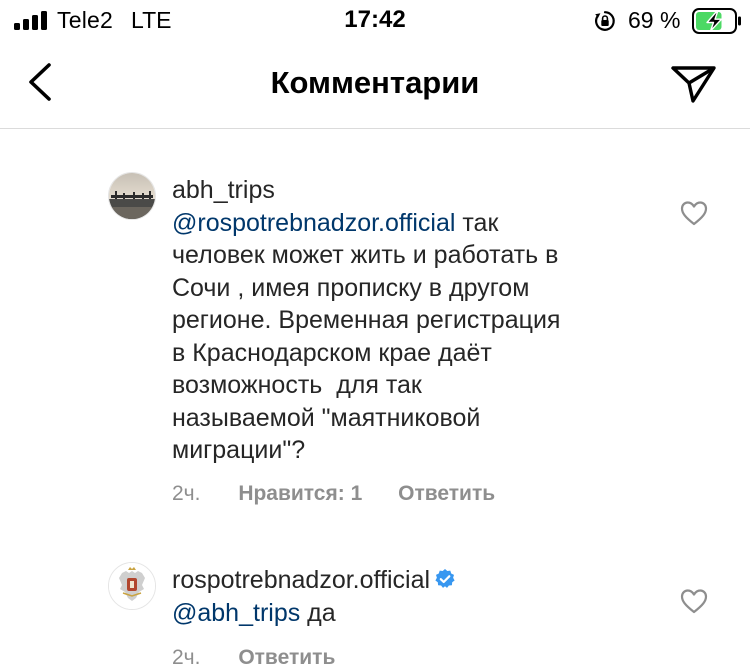 This screenshot has width=750, height=670. I want to click on status-bar: Tele2 LTE 17:42 69 %, so click(375, 22).